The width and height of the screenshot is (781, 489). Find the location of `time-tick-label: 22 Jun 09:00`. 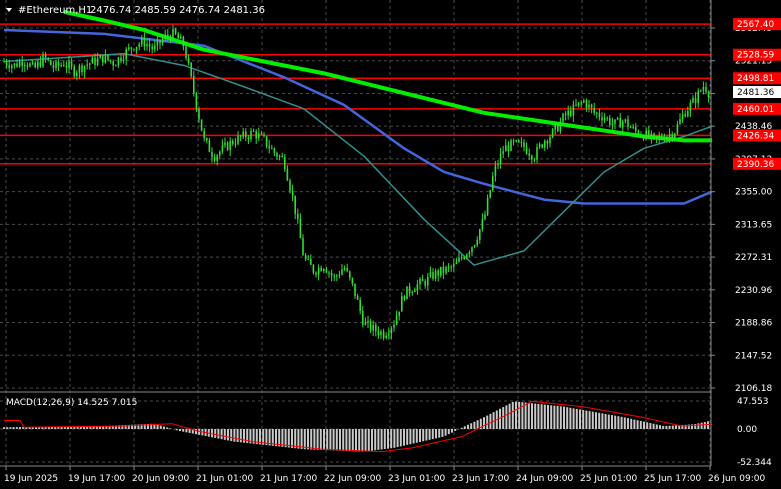

time-tick-label: 22 Jun 09:00 is located at coordinates (352, 479).